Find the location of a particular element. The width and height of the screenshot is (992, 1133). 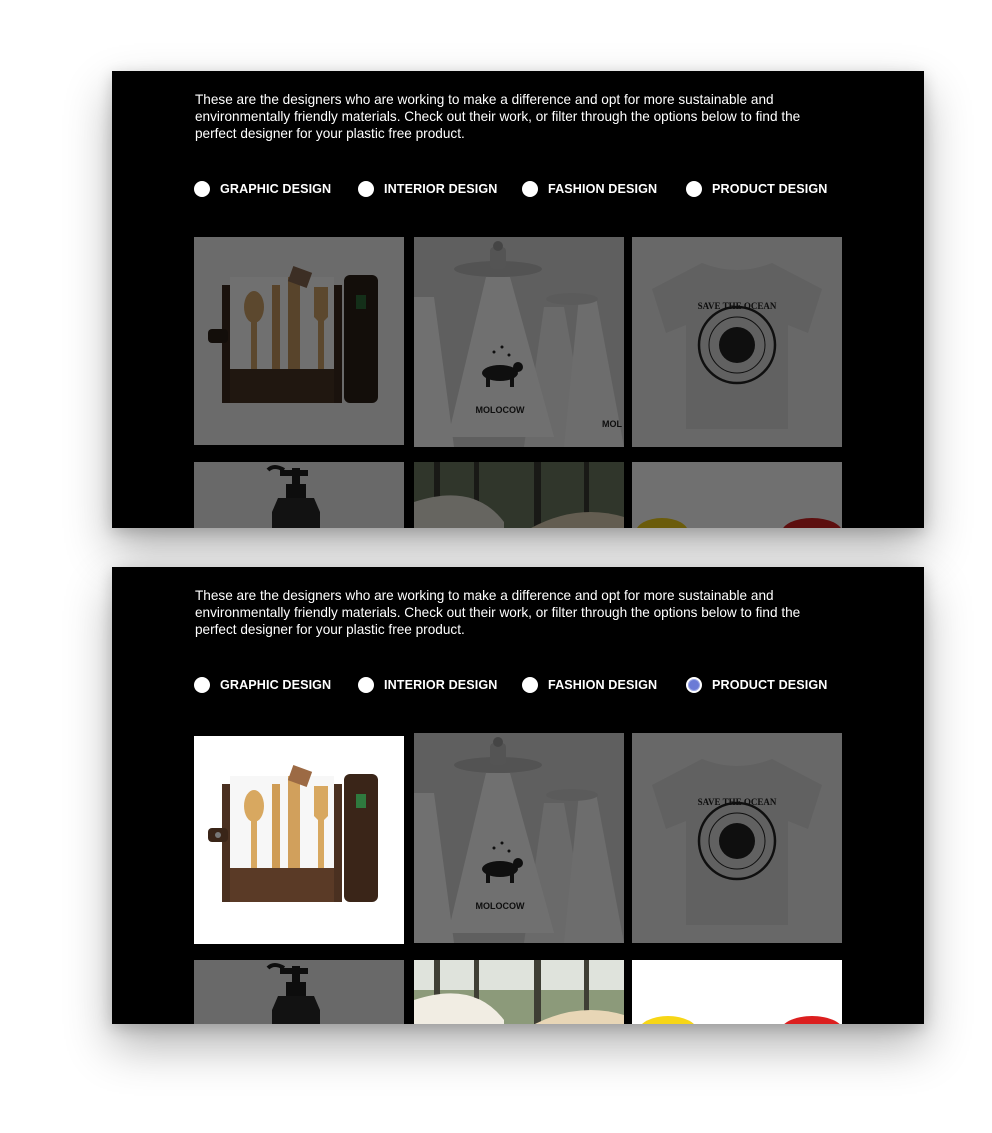

radio-button-selected is located at coordinates (694, 685).